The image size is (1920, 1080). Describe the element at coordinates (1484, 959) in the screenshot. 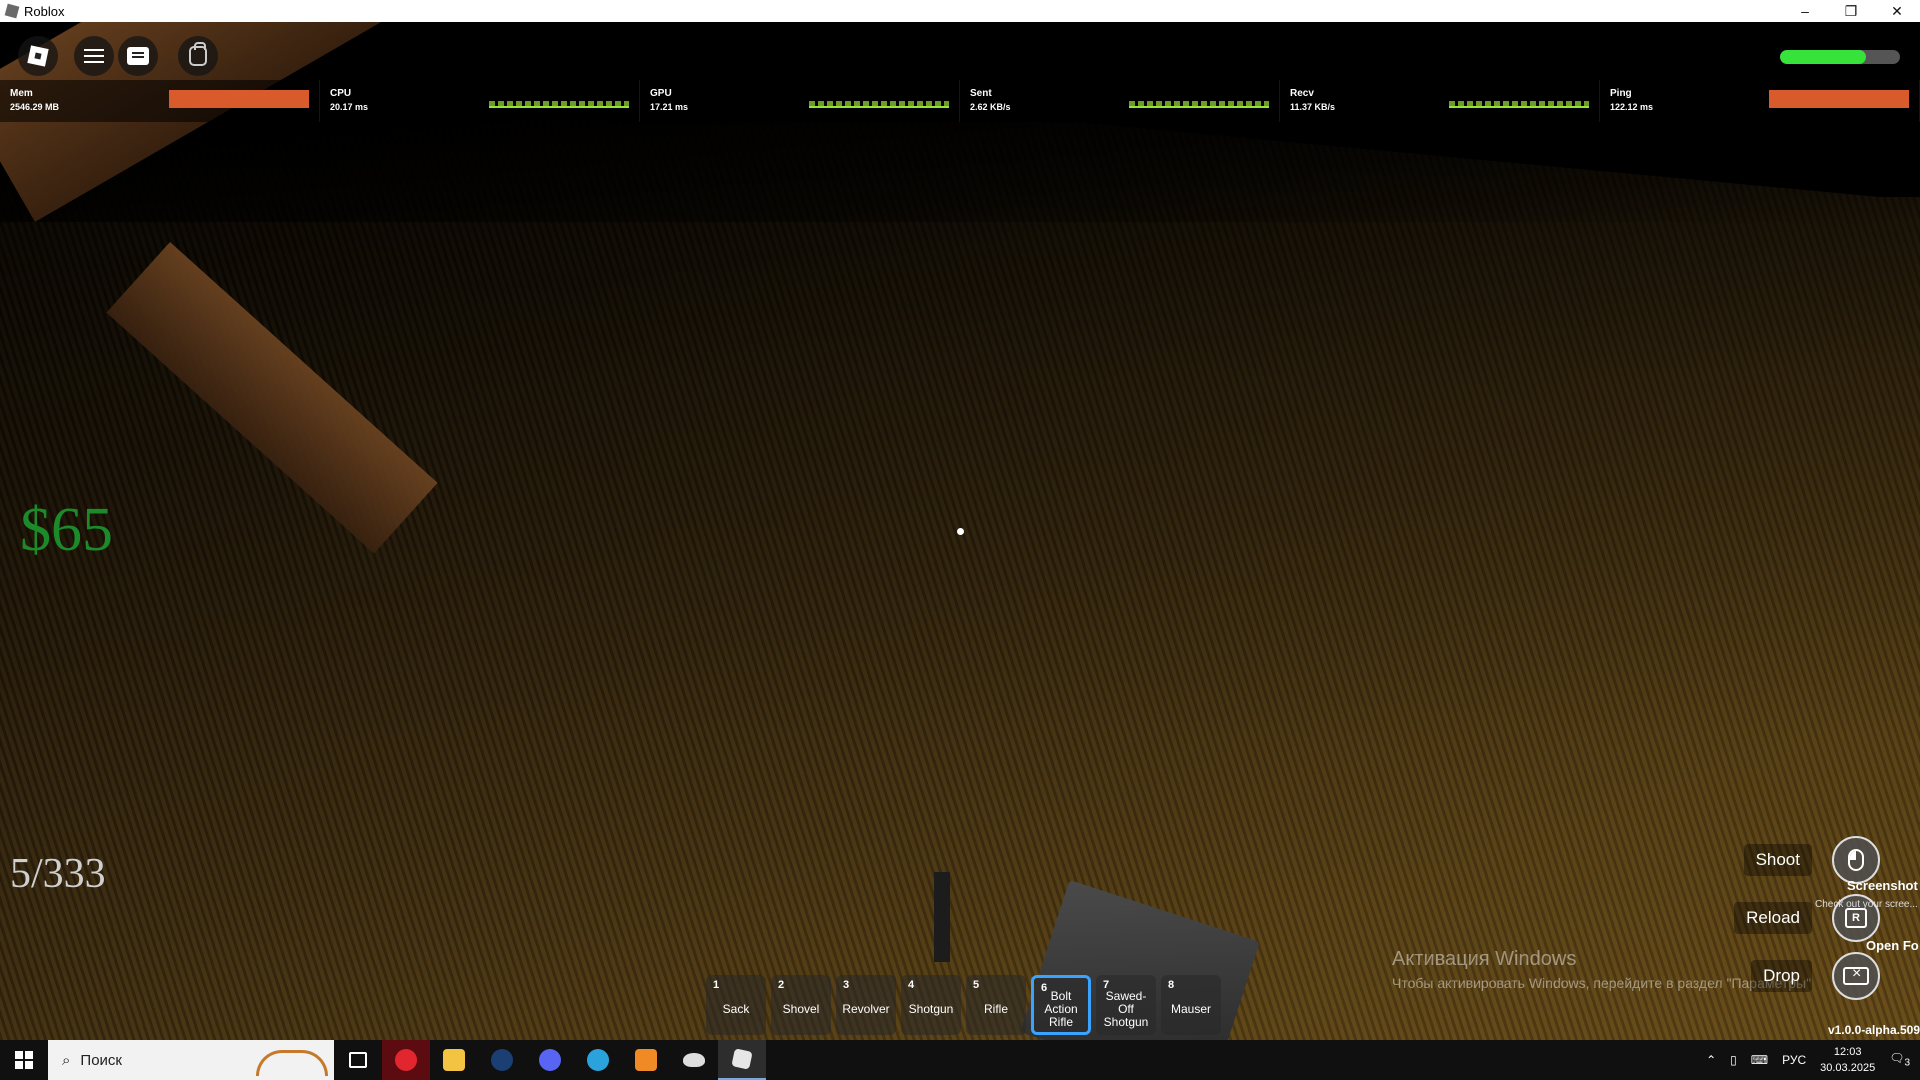

I see `activation-title: Активация Windows` at that location.